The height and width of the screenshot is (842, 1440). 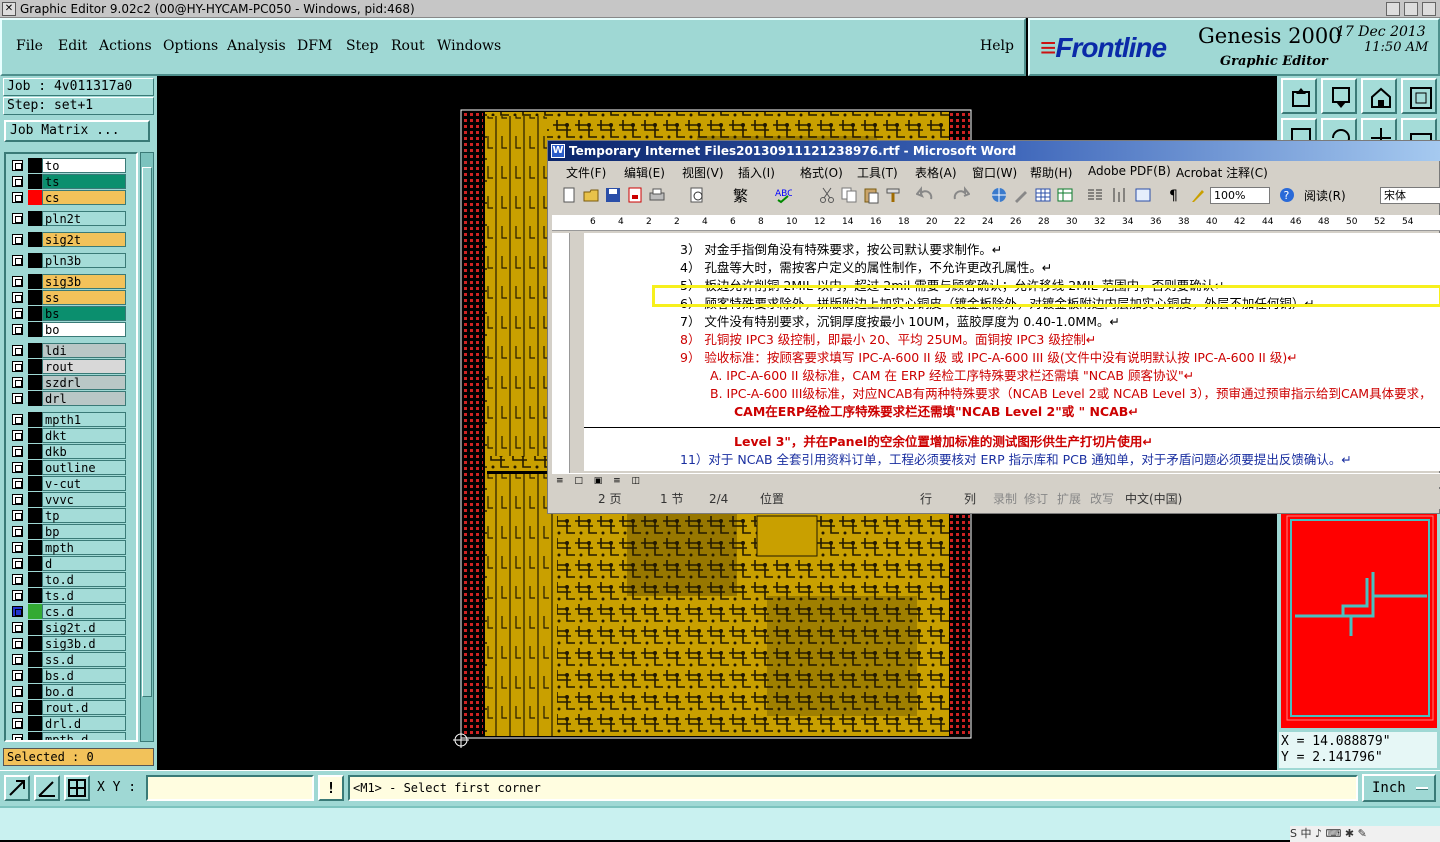 I want to click on doc-map-icon, so click(x=1143, y=195).